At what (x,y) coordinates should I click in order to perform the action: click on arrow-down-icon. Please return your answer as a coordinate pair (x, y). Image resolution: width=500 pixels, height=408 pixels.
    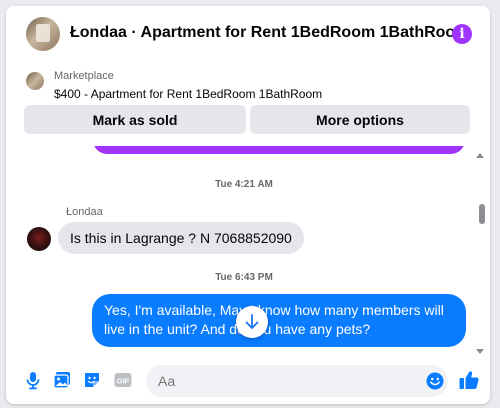
    Looking at the image, I should click on (252, 321).